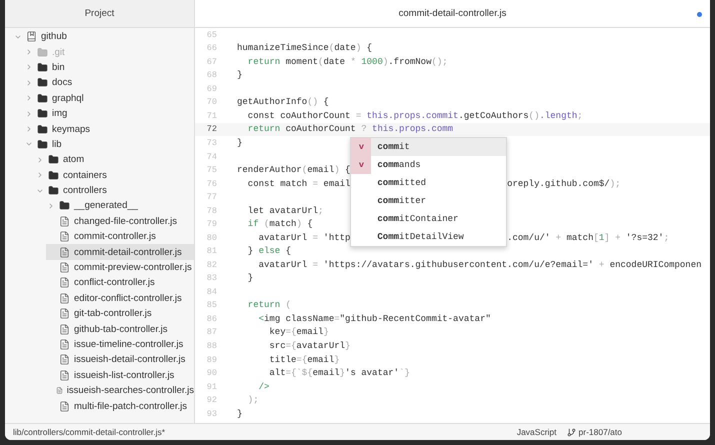  I want to click on line-number: 73, so click(211, 143).